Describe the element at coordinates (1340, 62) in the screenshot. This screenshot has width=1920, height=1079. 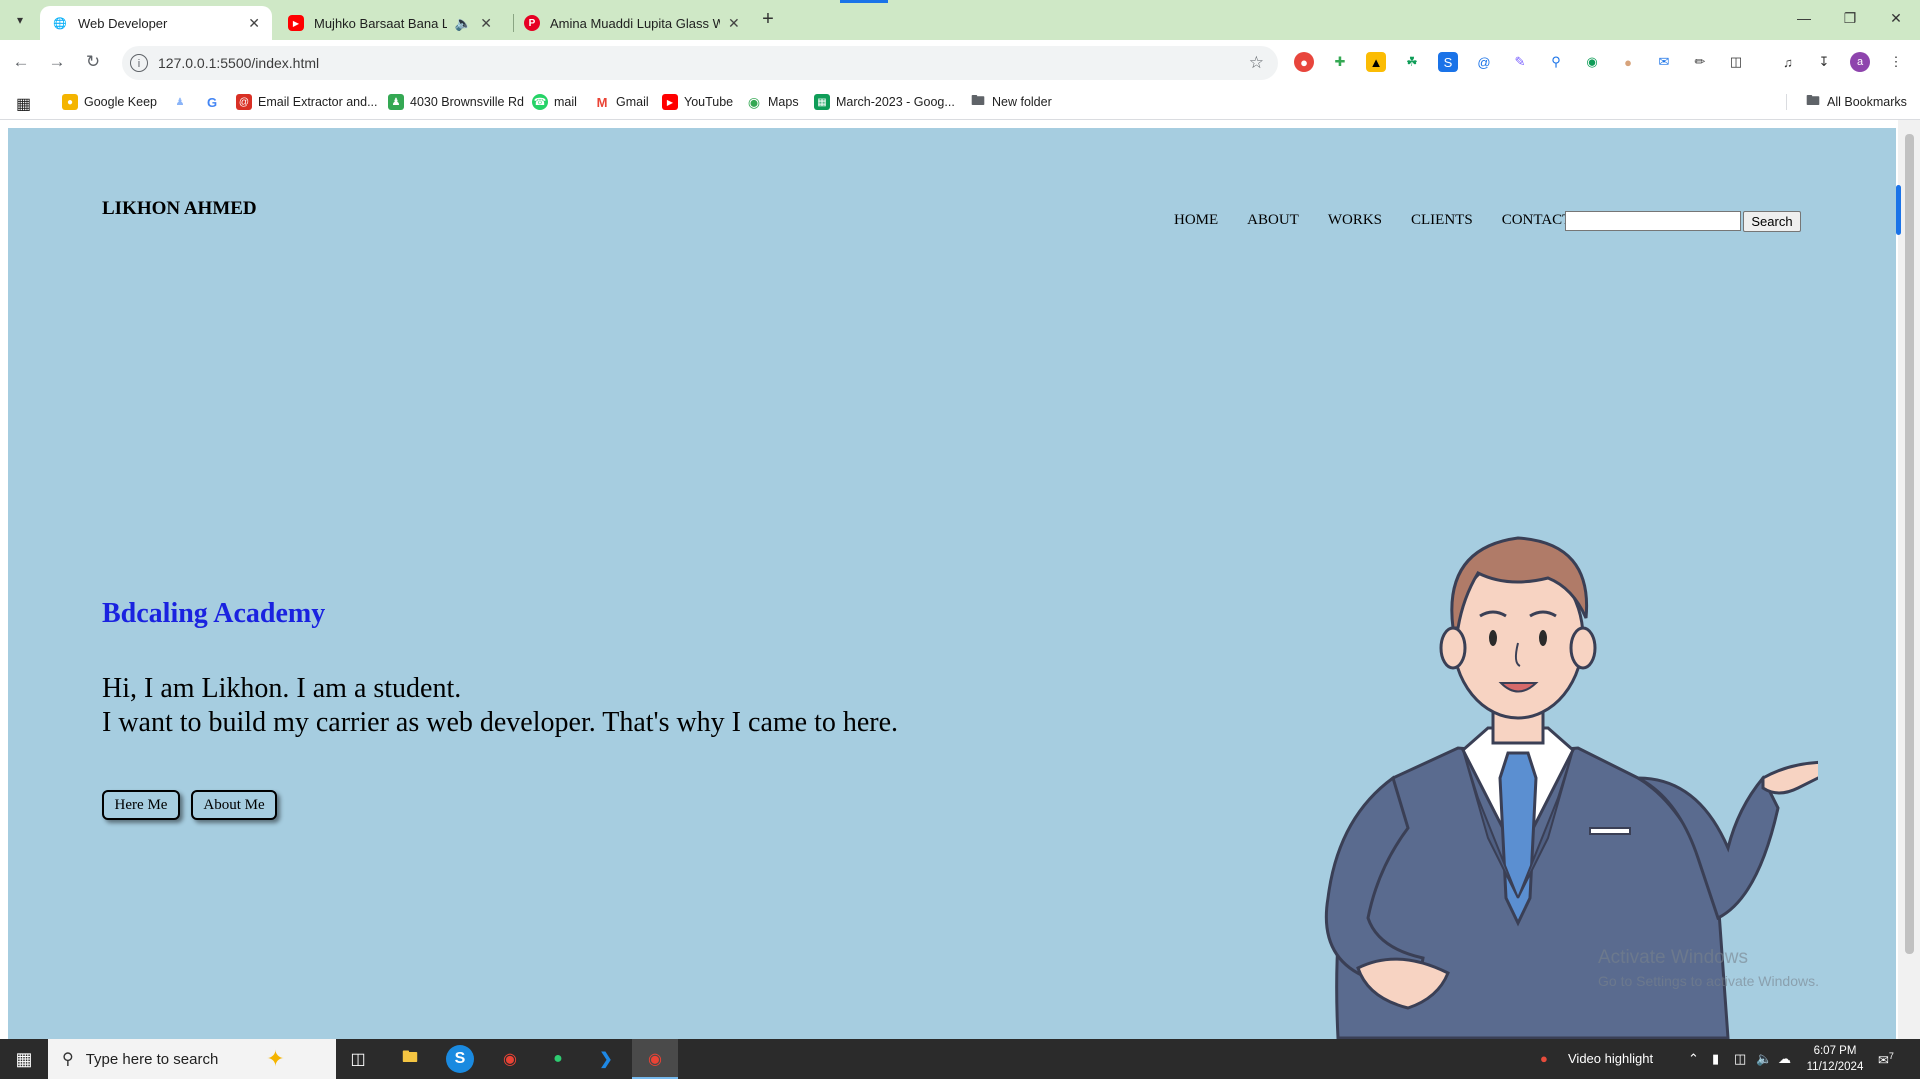
I see `plus-extension-icon: ✚` at that location.